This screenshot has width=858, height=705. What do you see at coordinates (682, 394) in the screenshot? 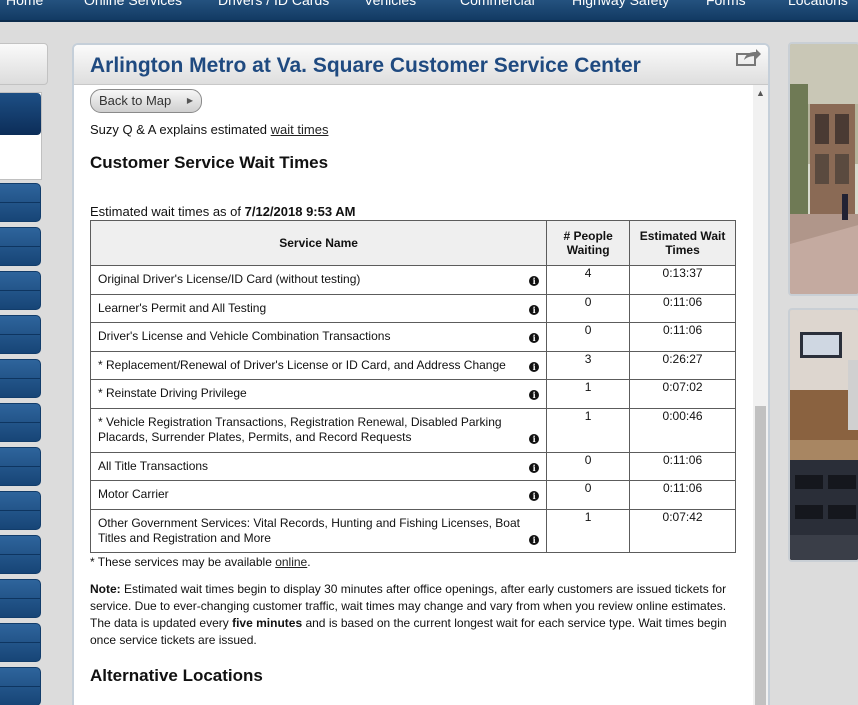
I see `estimated-wait: 0:07:02` at bounding box center [682, 394].